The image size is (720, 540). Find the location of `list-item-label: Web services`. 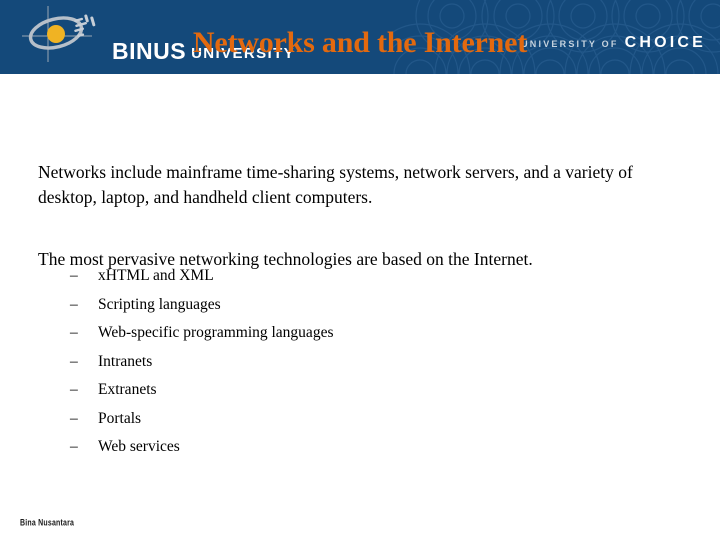

list-item-label: Web services is located at coordinates (139, 446).